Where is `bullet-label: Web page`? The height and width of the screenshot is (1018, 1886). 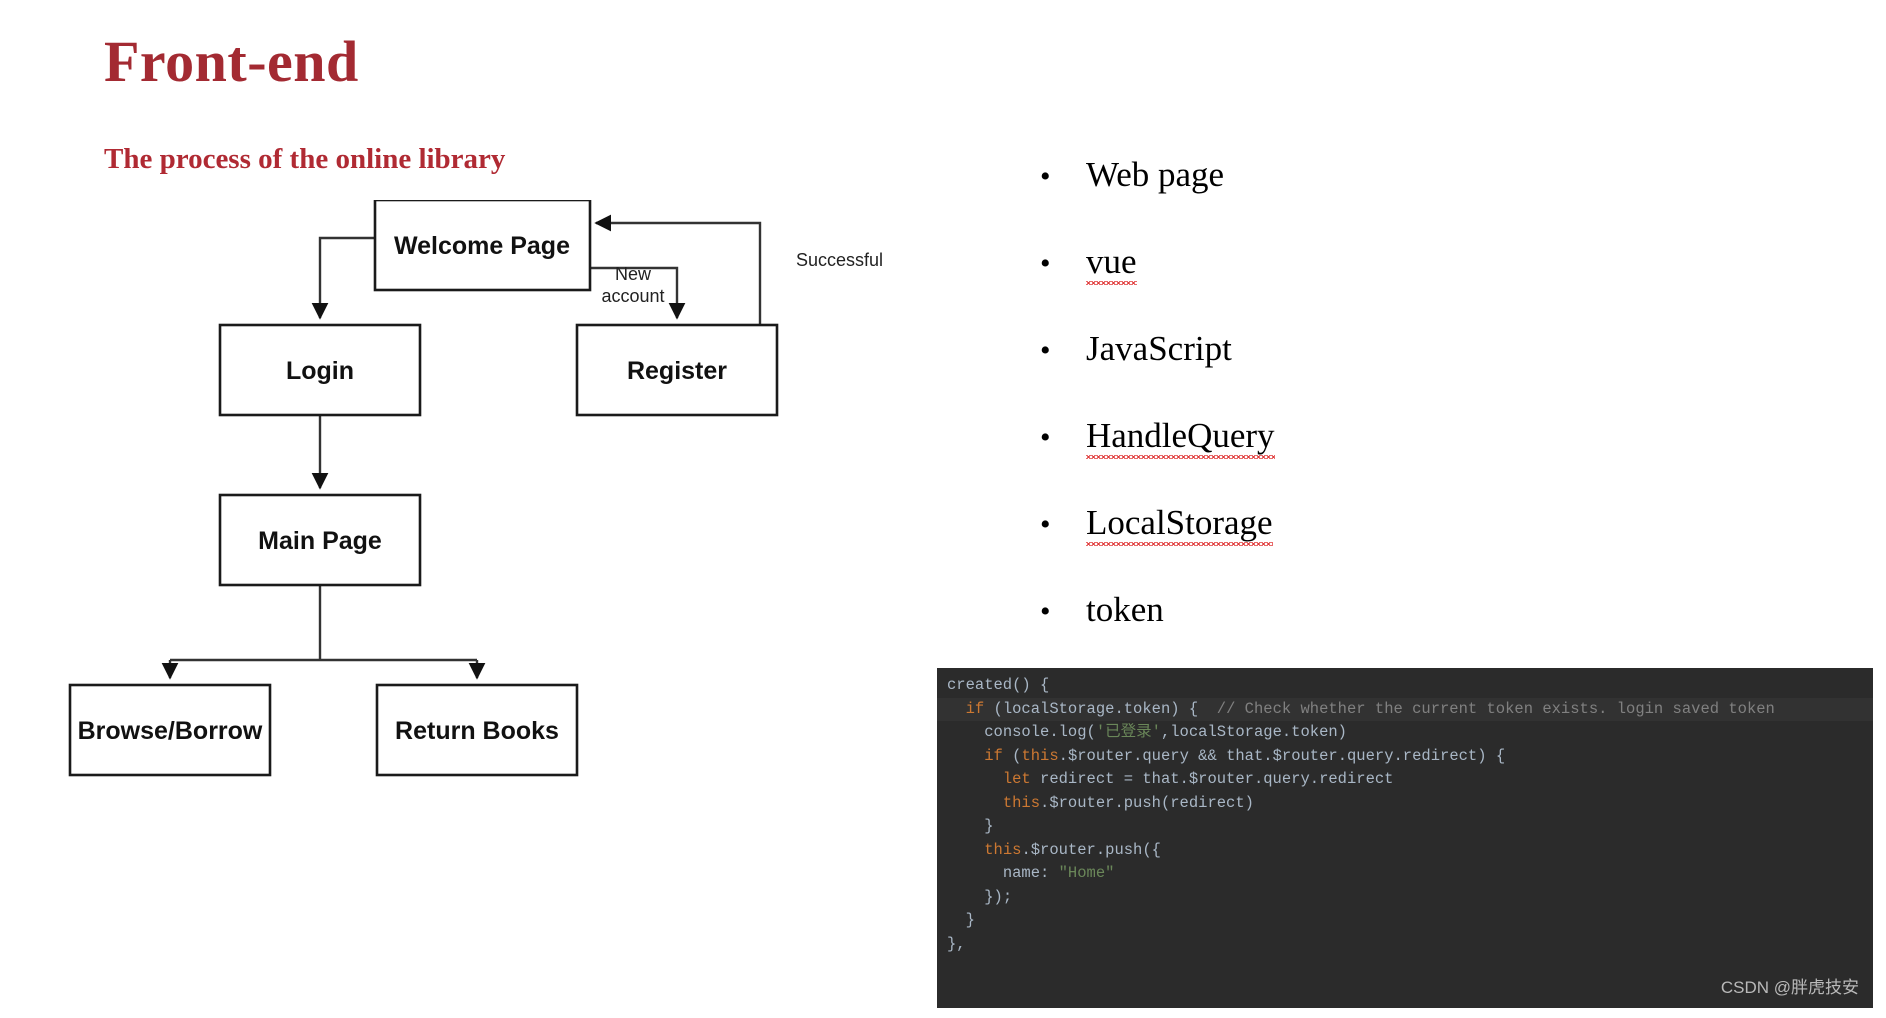
bullet-label: Web page is located at coordinates (1155, 174).